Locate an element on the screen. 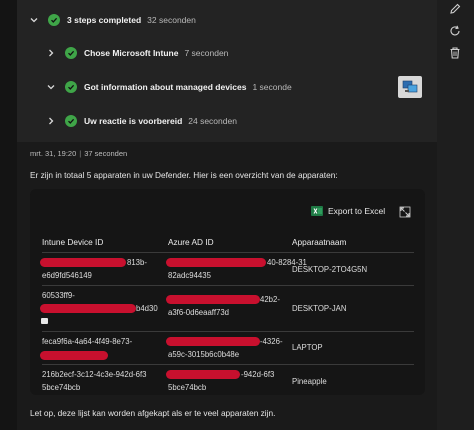 Image resolution: width=474 pixels, height=430 pixels. export-to-excel-button: Export to Excel is located at coordinates (348, 211).